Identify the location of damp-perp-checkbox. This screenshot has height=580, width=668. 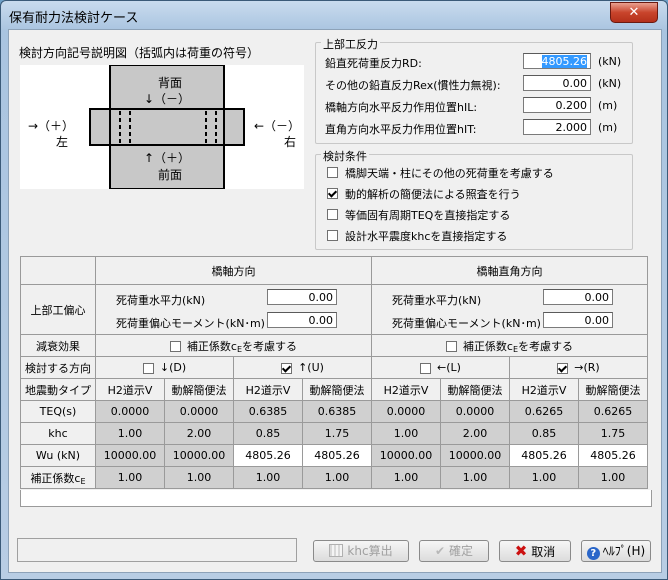
(451, 346).